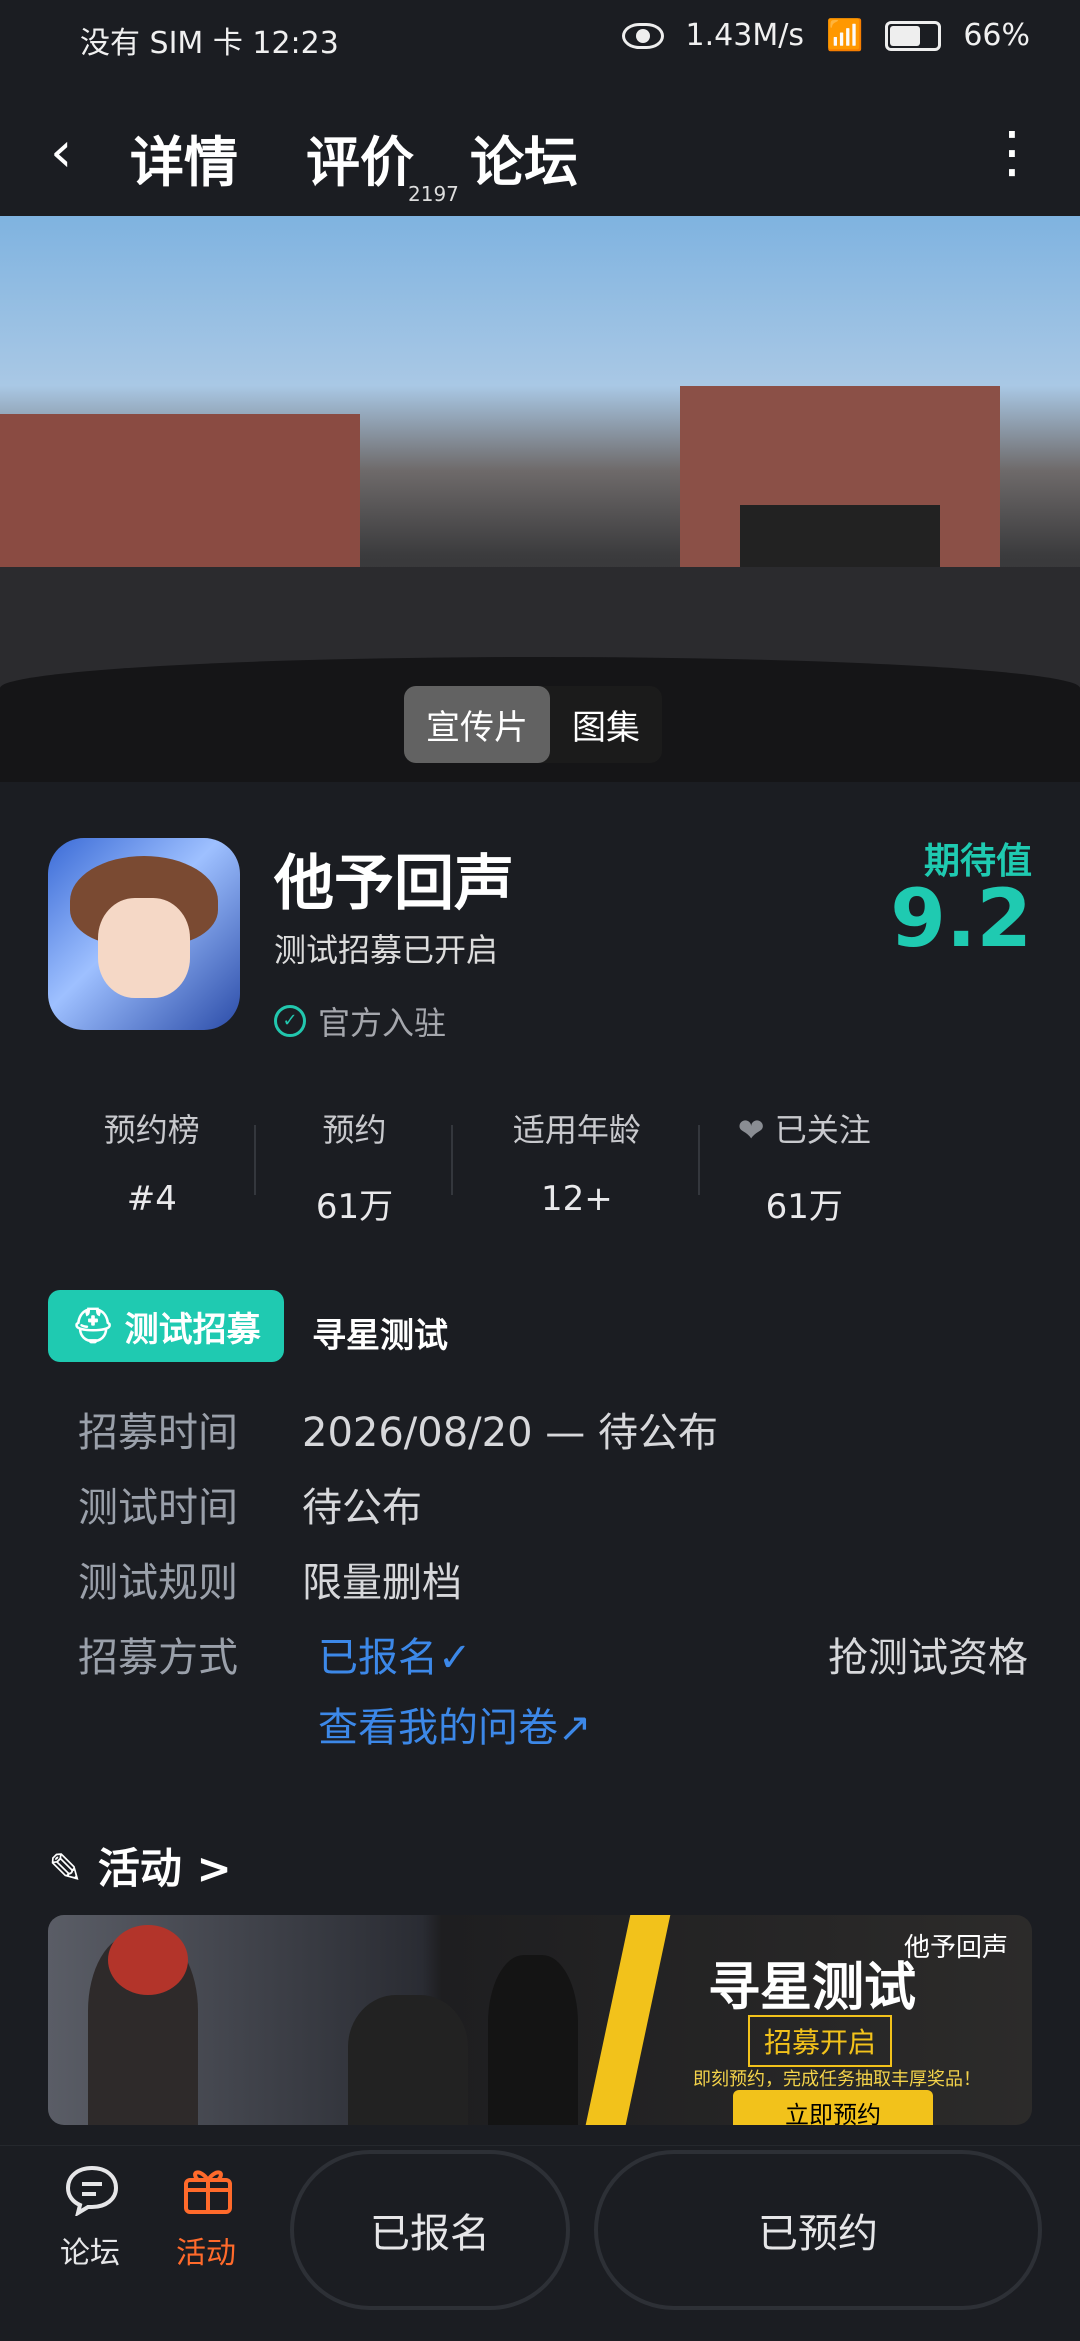 The width and height of the screenshot is (1080, 2341). I want to click on back-icon: ‹, so click(61, 152).